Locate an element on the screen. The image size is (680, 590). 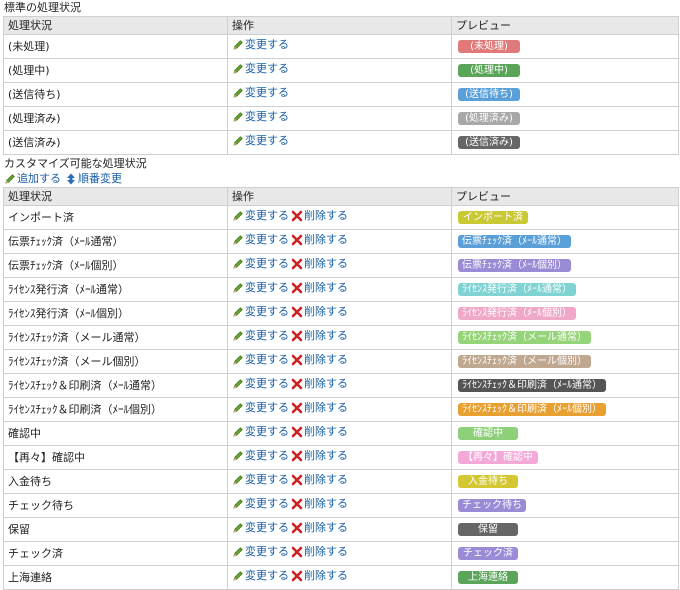
status-name: (未処理) is located at coordinates (115, 46).